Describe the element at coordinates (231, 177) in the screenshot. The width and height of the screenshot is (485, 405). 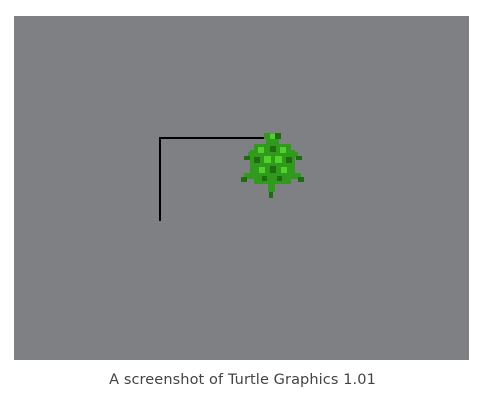
I see `canvas-svg` at that location.